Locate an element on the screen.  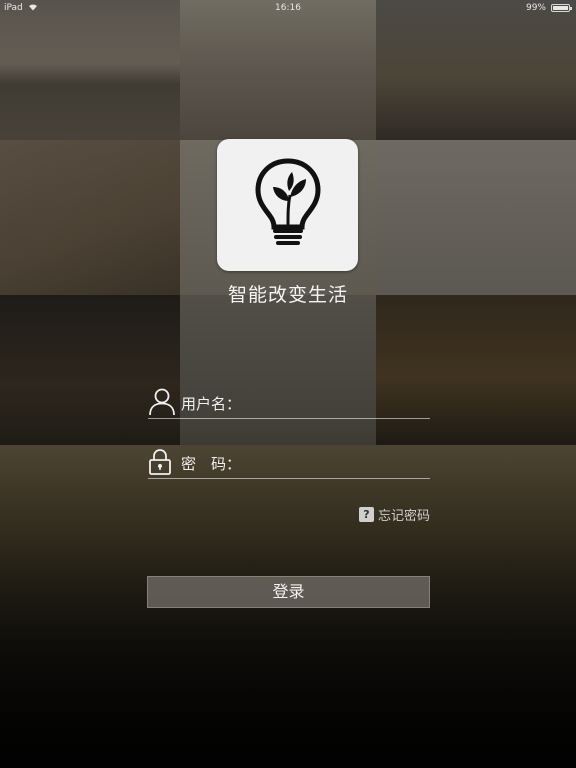
lightbulb-sprout-icon is located at coordinates (288, 201).